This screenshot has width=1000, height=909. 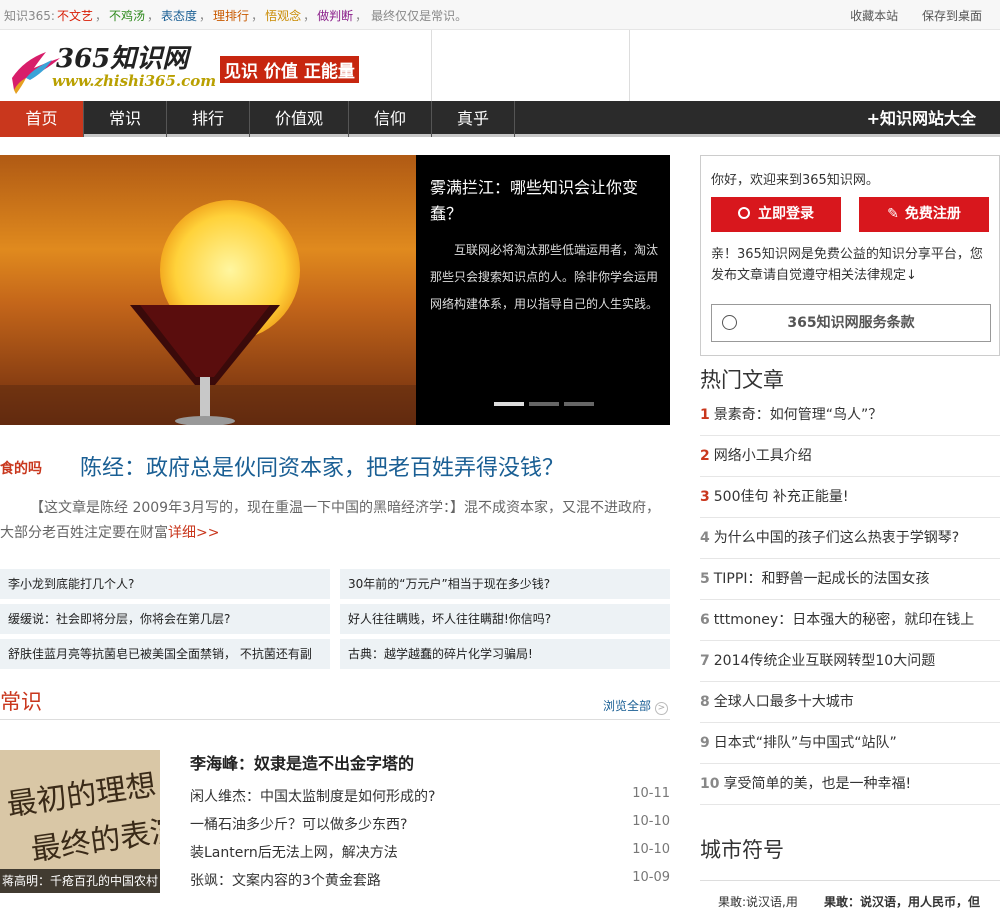 What do you see at coordinates (179, 16) in the screenshot?
I see `topic-tag: 表态度` at bounding box center [179, 16].